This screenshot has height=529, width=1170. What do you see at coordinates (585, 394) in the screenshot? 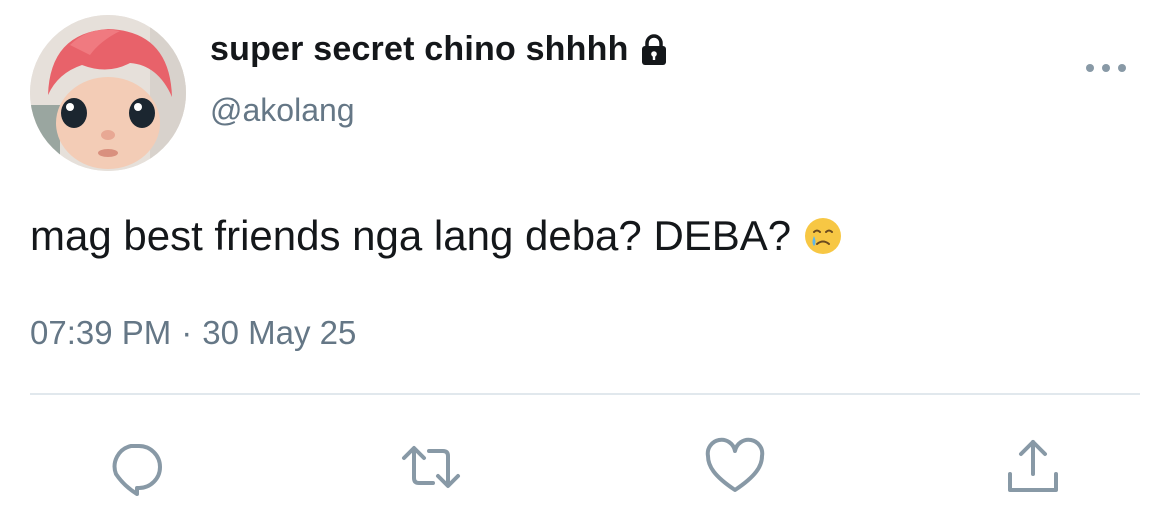
I see `divider` at bounding box center [585, 394].